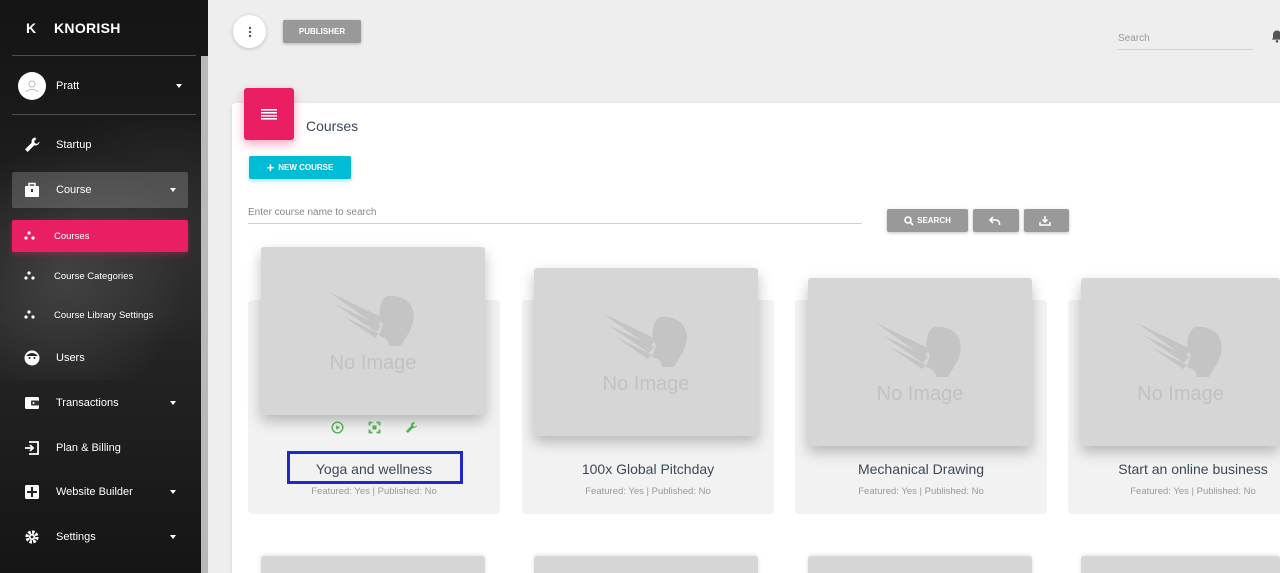 This screenshot has height=573, width=1280. Describe the element at coordinates (375, 467) in the screenshot. I see `selection-highlight` at that location.